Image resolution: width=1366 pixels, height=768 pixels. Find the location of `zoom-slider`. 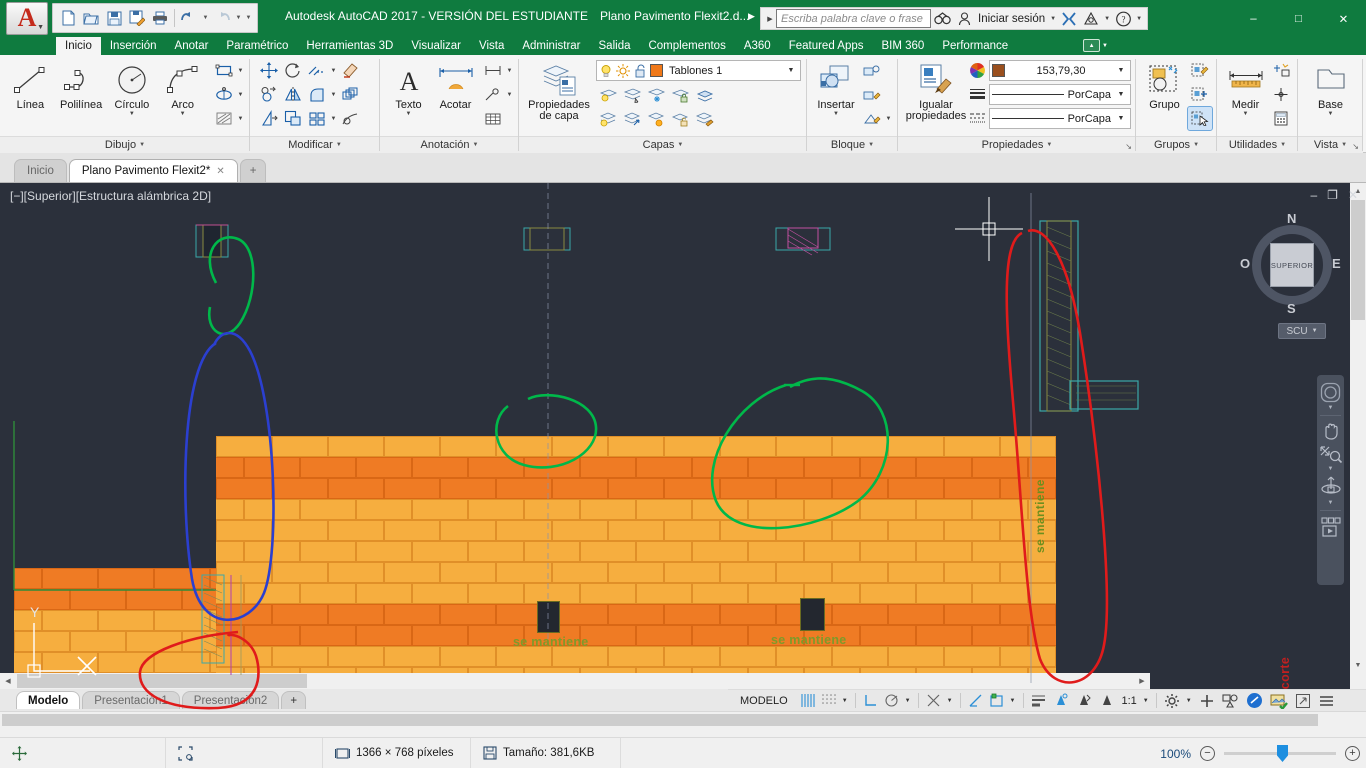

zoom-slider is located at coordinates (1280, 753).